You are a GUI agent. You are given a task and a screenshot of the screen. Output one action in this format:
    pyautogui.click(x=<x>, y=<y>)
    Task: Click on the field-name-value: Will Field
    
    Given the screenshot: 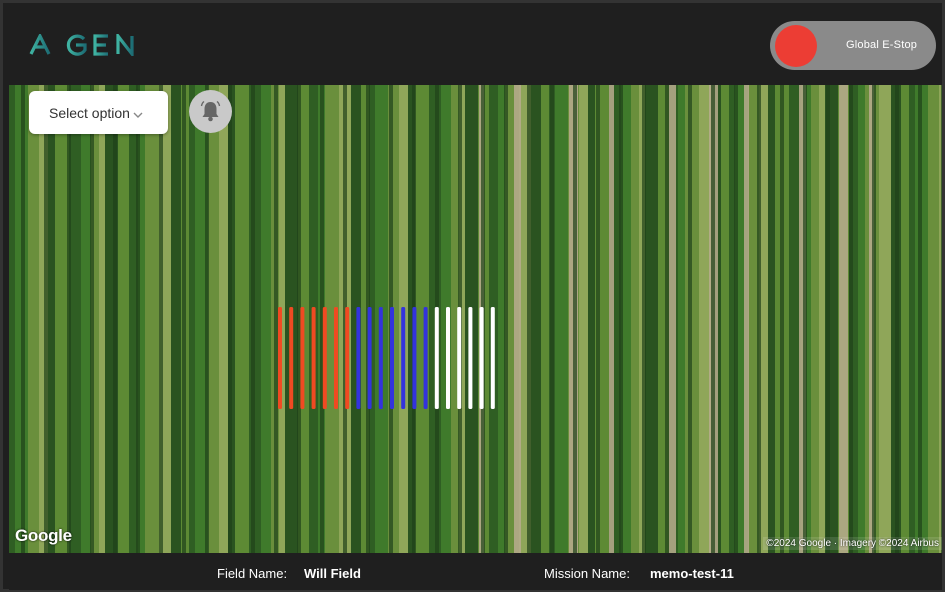 What is the action you would take?
    pyautogui.click(x=332, y=573)
    